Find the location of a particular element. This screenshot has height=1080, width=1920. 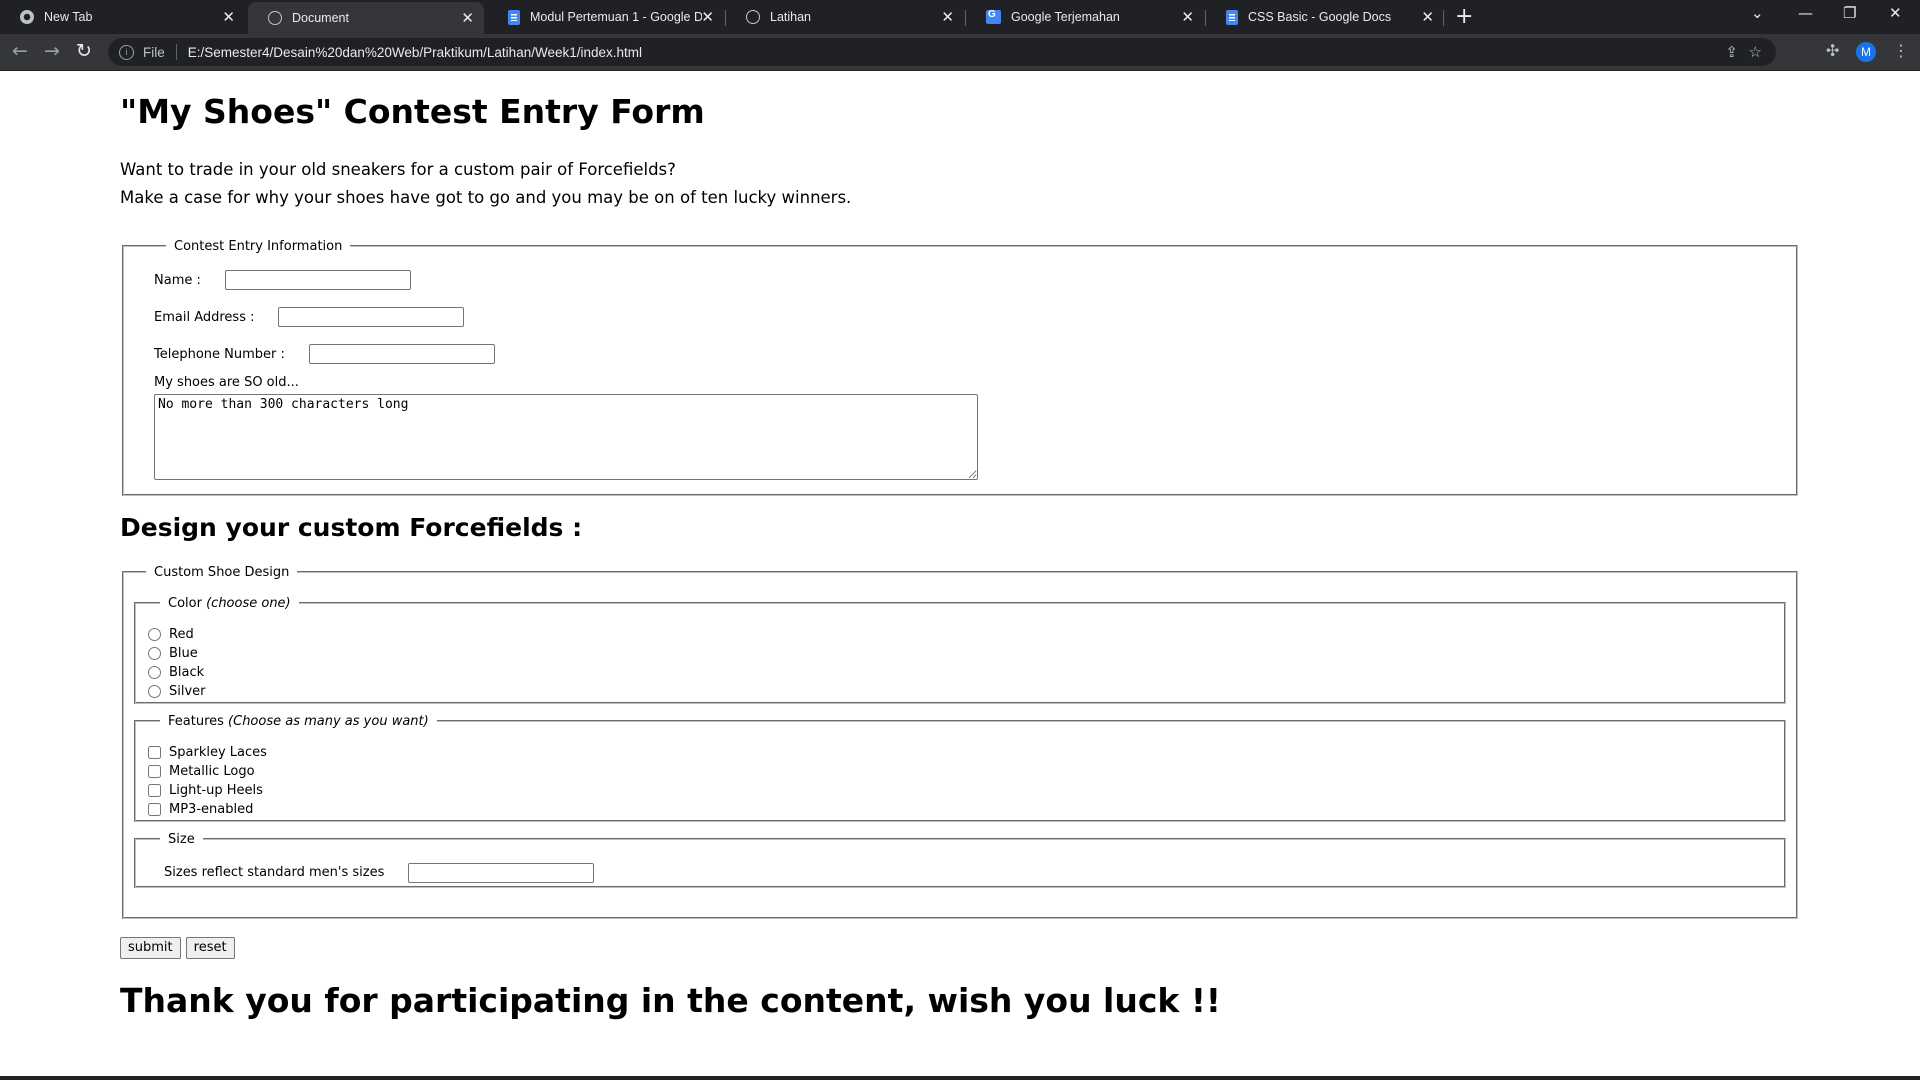

address-protocol: File is located at coordinates (154, 52).